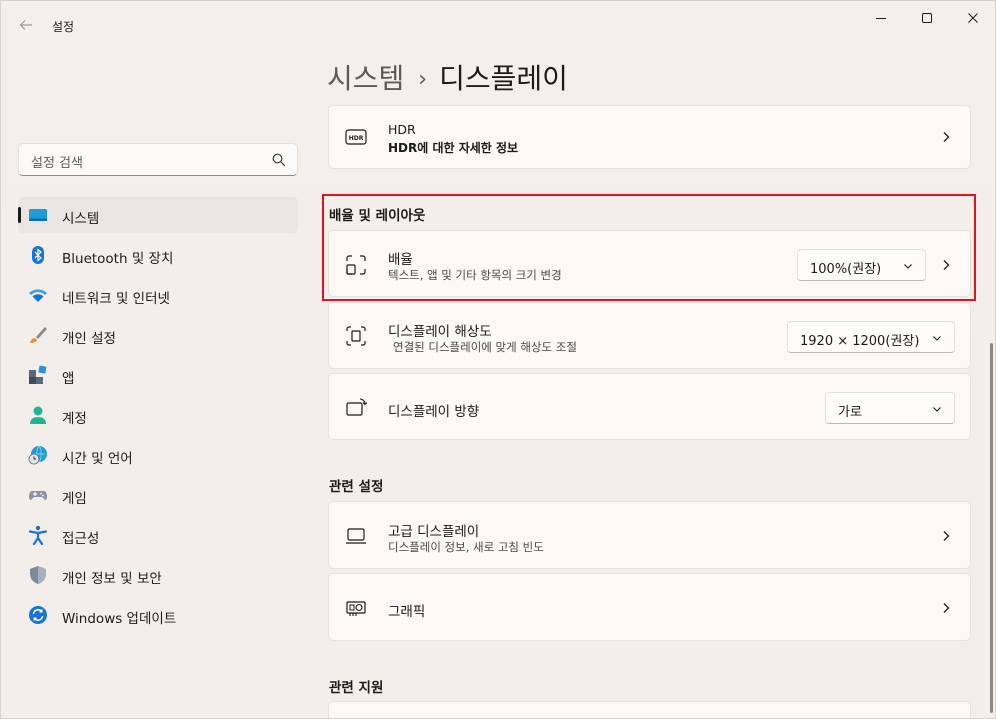 Image resolution: width=996 pixels, height=719 pixels. What do you see at coordinates (37, 455) in the screenshot?
I see `globe-clock-icon` at bounding box center [37, 455].